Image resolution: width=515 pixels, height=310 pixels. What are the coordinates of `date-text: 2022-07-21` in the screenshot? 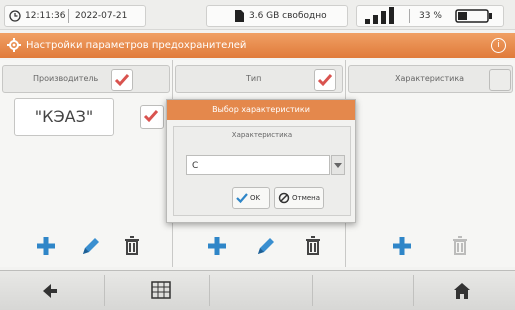 It's located at (101, 16).